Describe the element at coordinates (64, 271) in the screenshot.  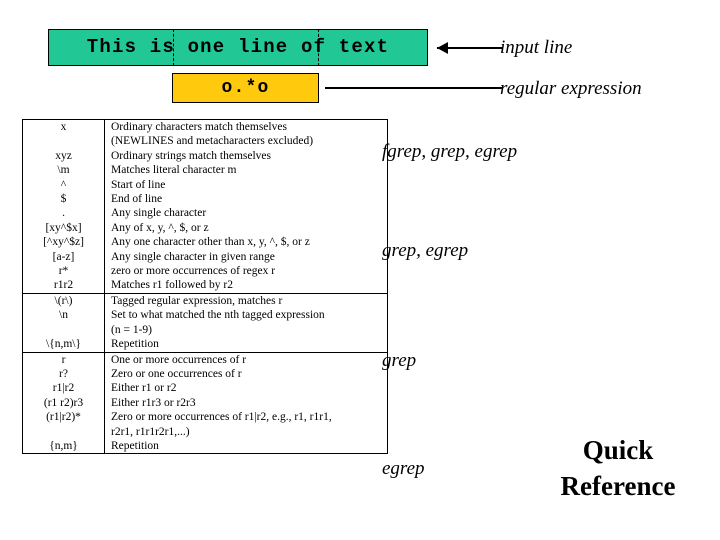
I see `table-cell-pattern: r*` at that location.